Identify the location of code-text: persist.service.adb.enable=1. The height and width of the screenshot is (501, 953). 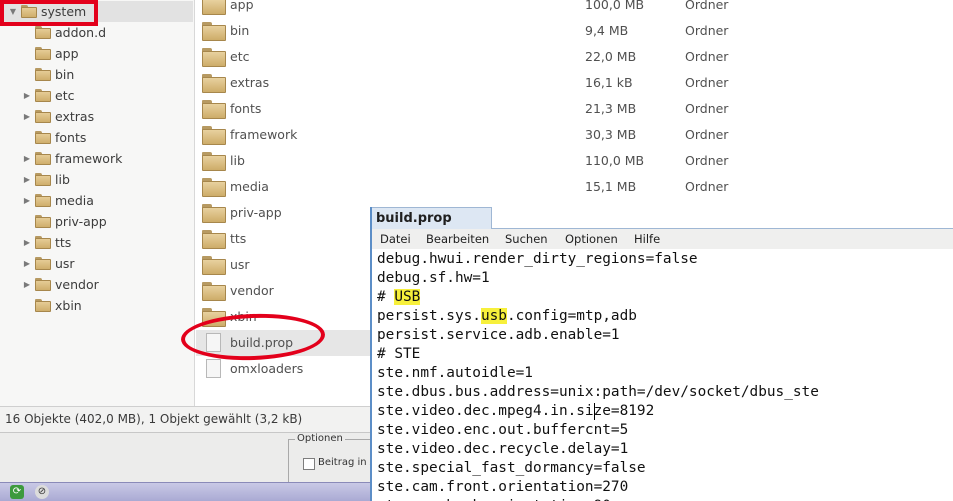
(498, 335).